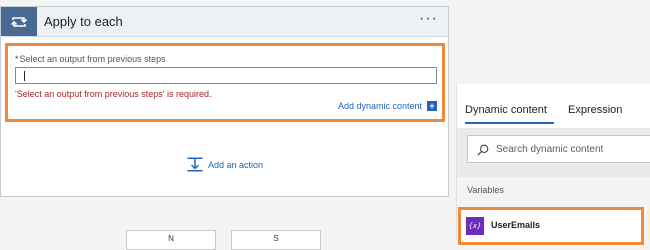 Image resolution: width=650 pixels, height=250 pixels. I want to click on add-action-icon, so click(195, 164).